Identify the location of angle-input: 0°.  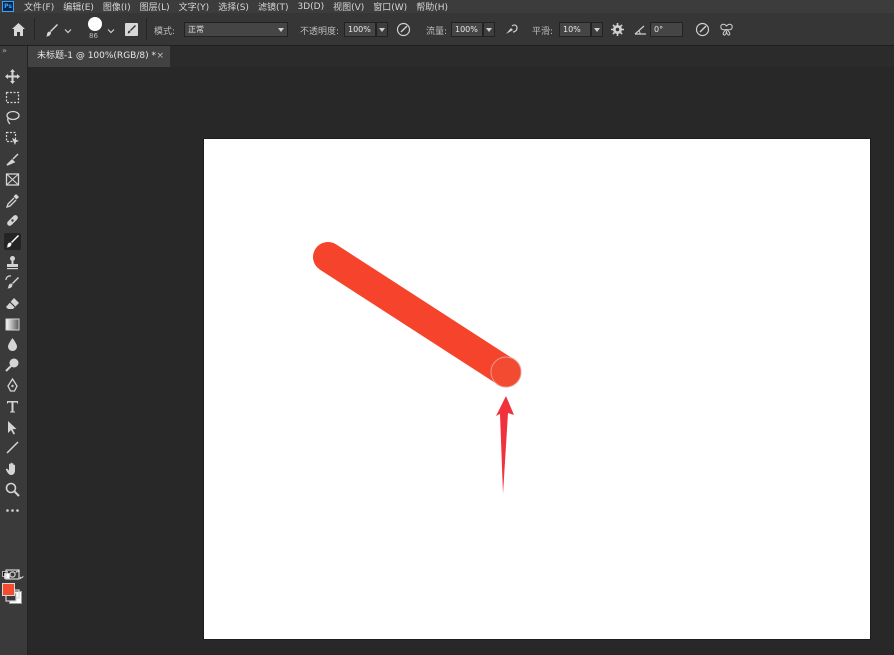
(666, 29).